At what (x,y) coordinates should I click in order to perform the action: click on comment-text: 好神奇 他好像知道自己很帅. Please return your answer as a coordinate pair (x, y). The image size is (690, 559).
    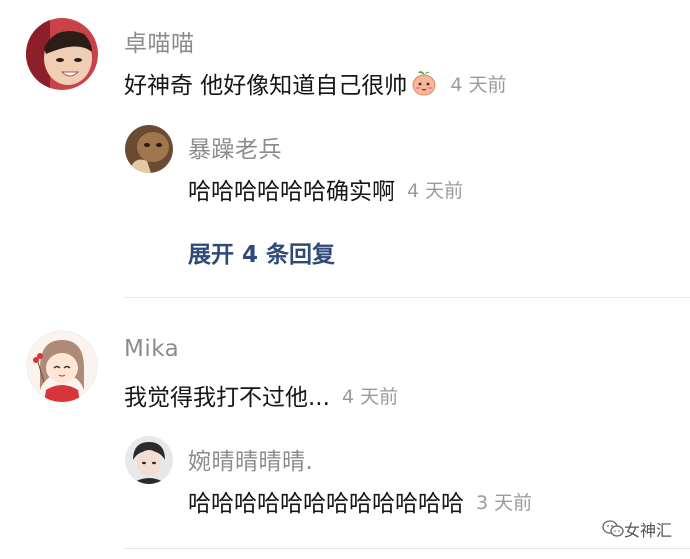
    Looking at the image, I should click on (266, 86).